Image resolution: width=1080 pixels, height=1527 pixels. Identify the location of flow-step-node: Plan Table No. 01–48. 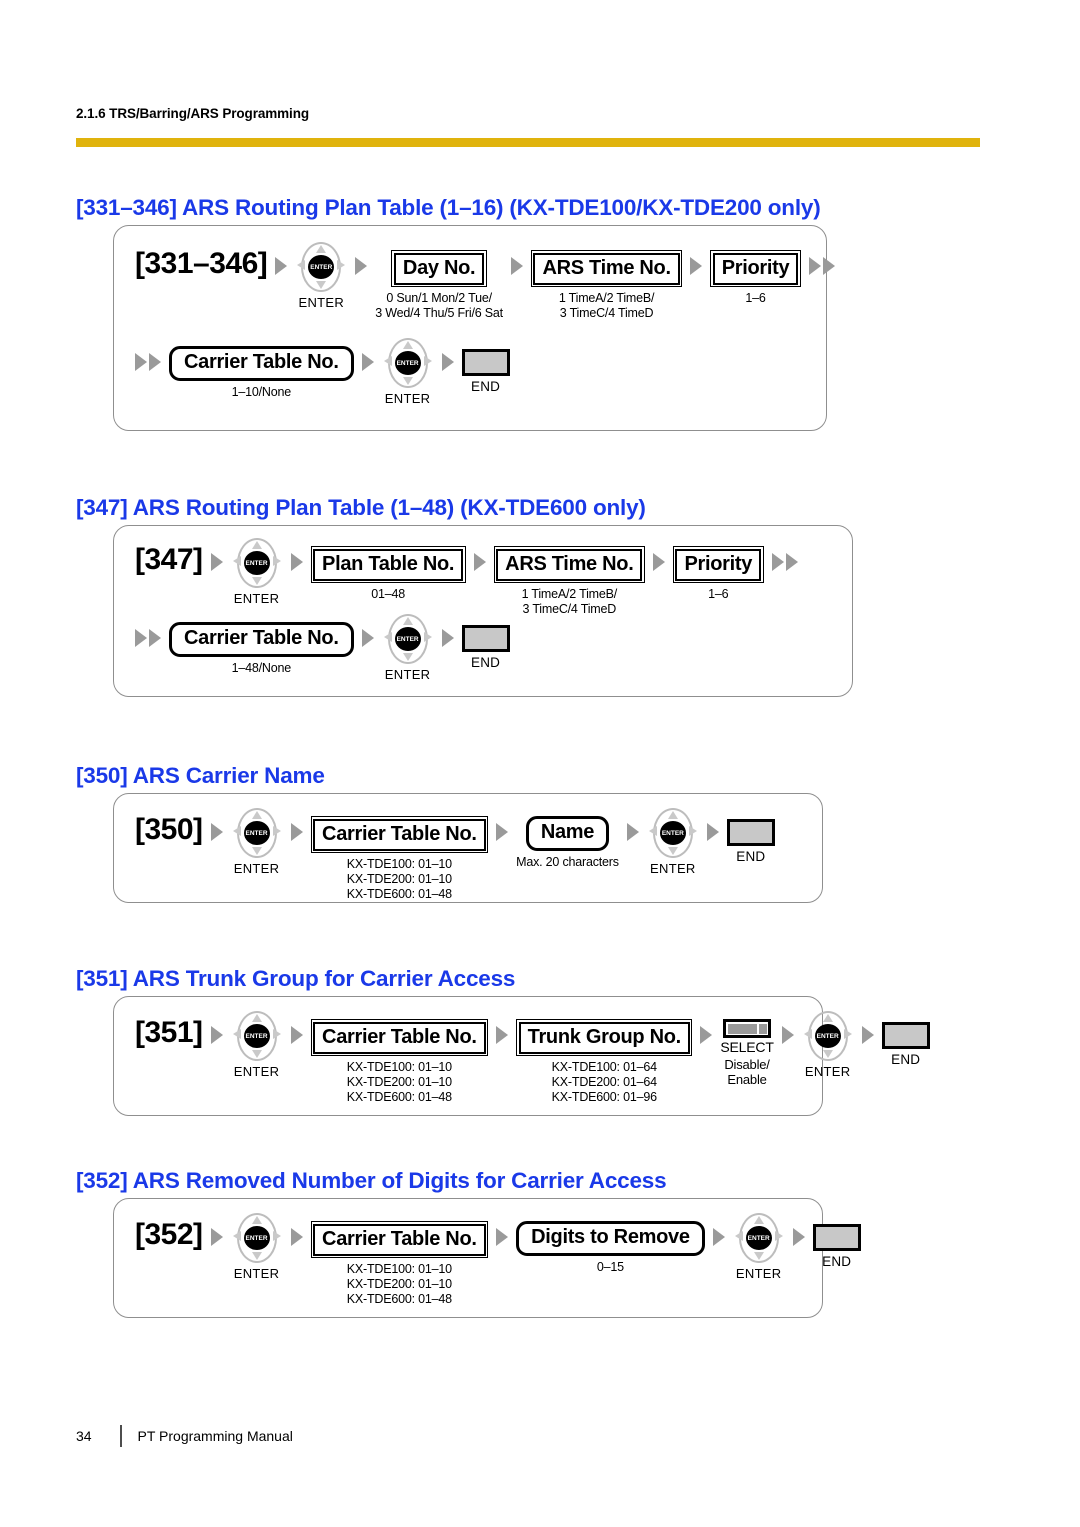
(388, 574).